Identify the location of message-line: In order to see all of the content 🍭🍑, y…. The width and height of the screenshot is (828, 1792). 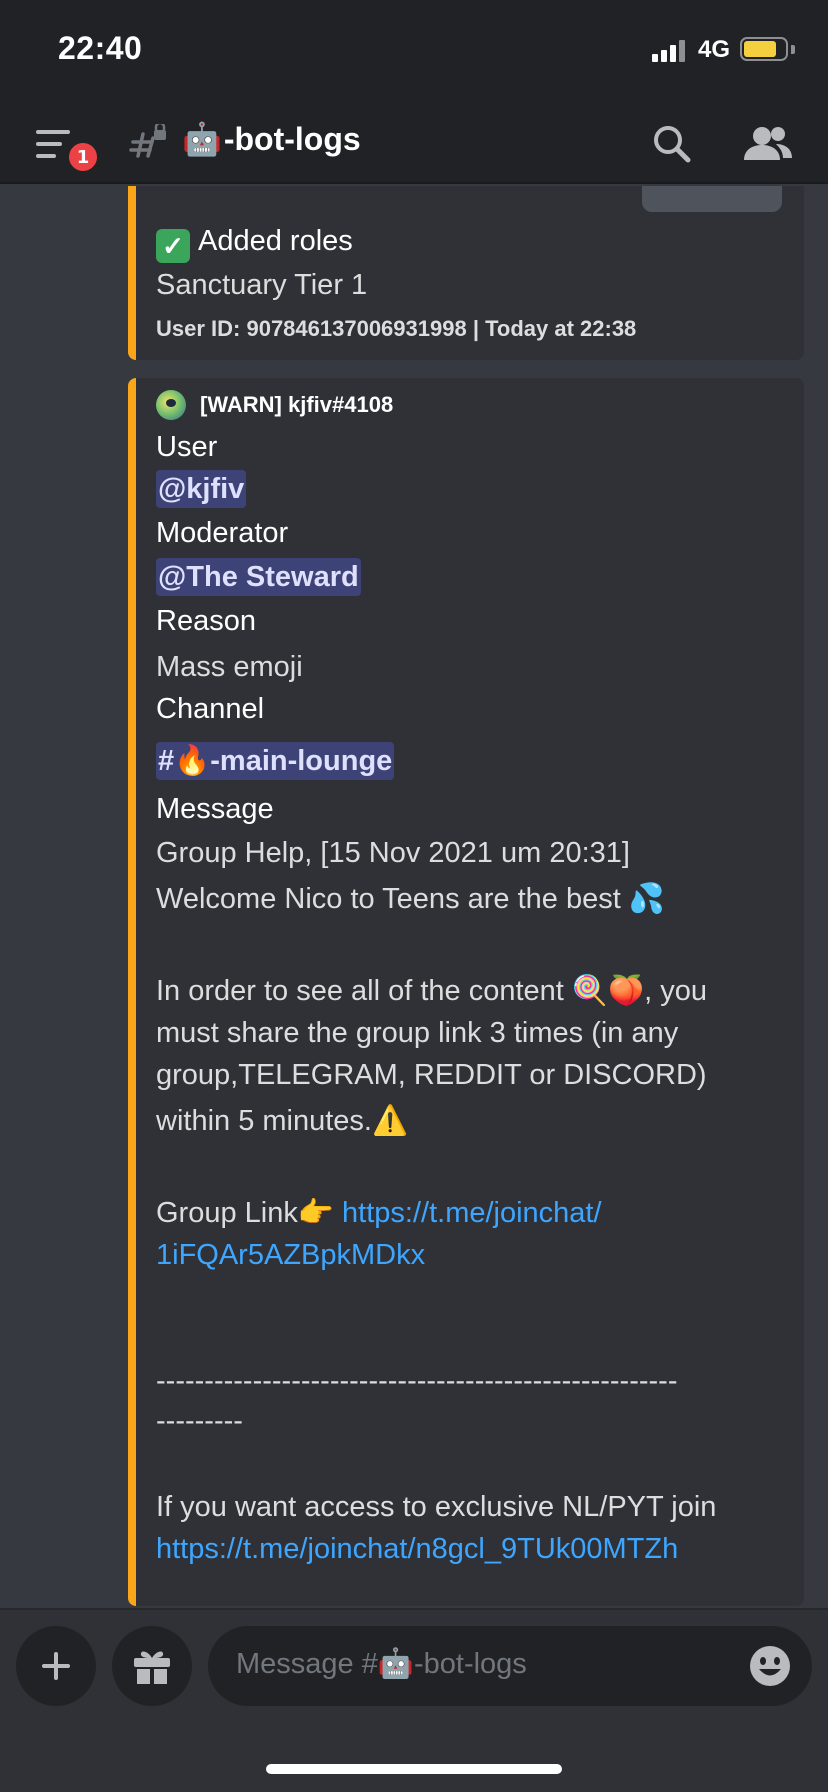
(432, 991).